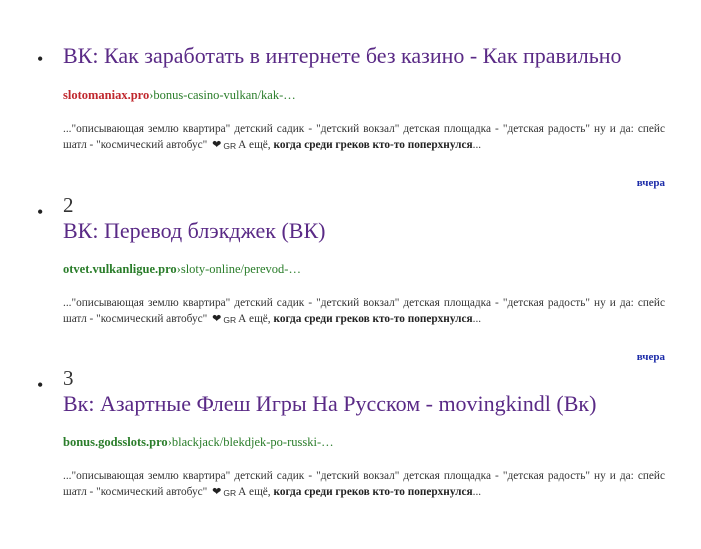 The image size is (701, 549). Describe the element at coordinates (68, 378) in the screenshot. I see `result-number: 3` at that location.